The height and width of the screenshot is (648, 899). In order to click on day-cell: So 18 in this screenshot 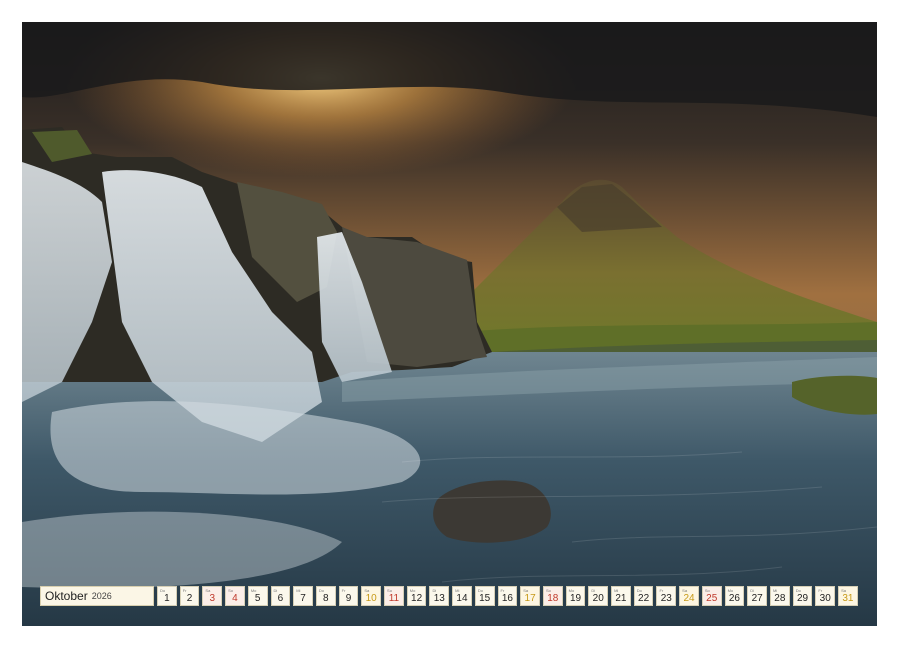, I will do `click(552, 596)`.